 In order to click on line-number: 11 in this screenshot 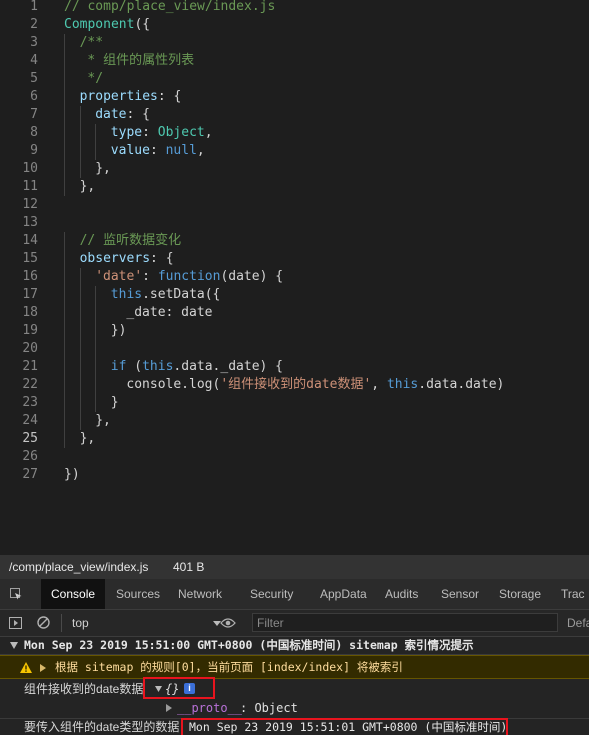, I will do `click(30, 186)`.